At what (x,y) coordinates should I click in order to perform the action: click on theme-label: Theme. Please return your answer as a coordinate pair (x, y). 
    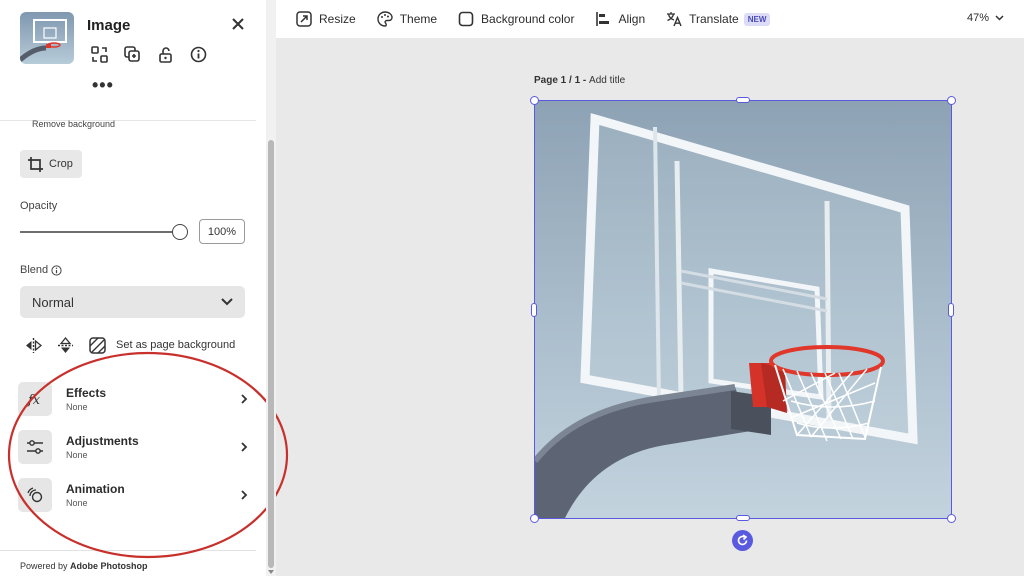
    Looking at the image, I should click on (418, 19).